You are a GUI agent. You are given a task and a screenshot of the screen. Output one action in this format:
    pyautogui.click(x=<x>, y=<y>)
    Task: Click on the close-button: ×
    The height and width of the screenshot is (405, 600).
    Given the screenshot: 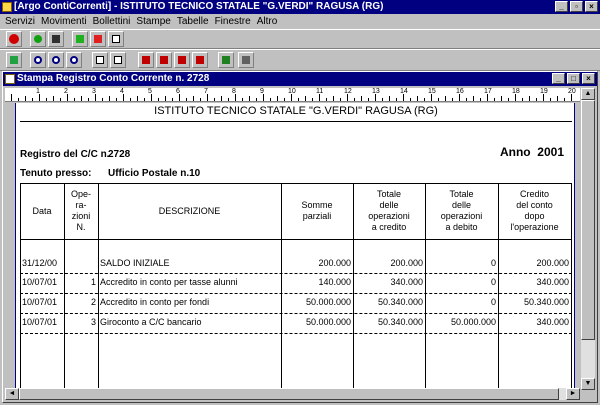 What is the action you would take?
    pyautogui.click(x=591, y=6)
    